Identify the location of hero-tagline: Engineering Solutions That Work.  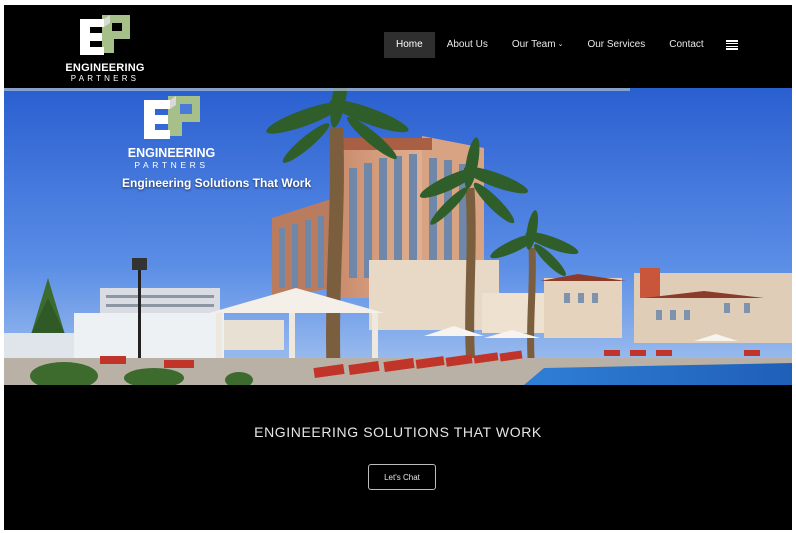
(217, 183).